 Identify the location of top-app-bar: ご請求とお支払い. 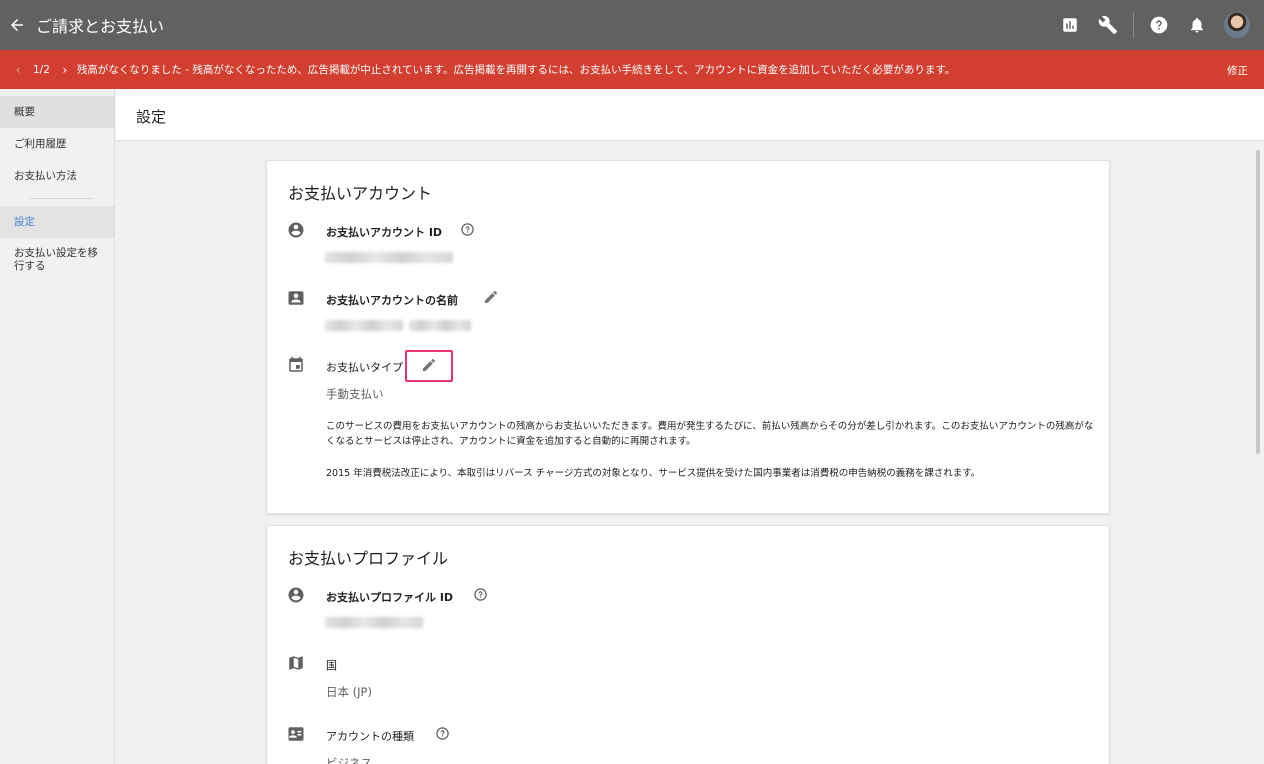
(632, 25).